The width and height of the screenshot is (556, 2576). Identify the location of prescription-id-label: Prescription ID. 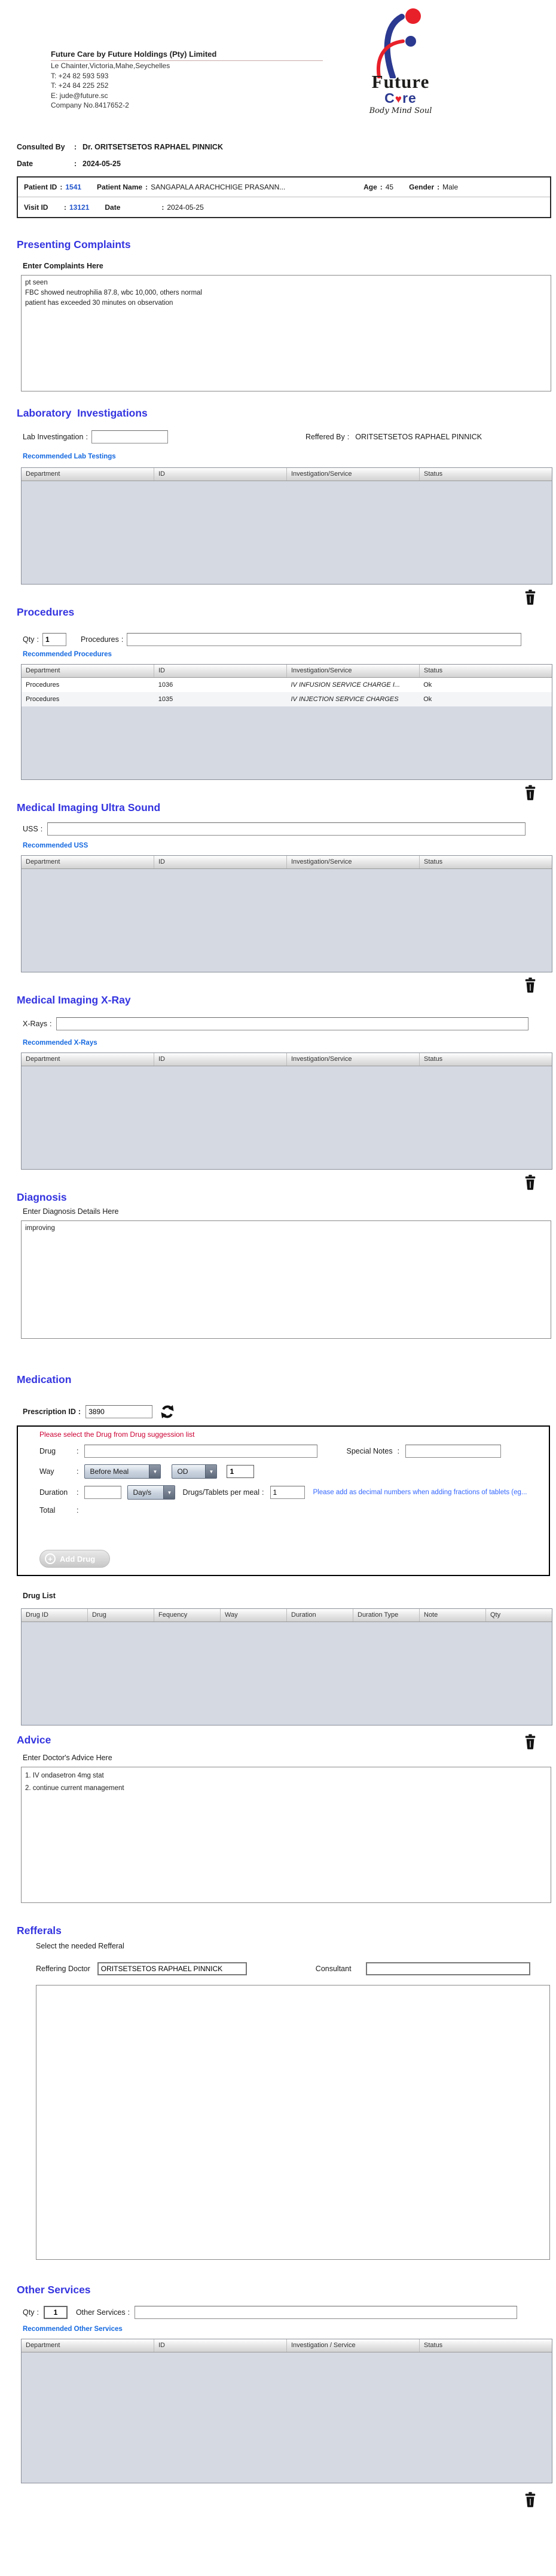
(50, 1412).